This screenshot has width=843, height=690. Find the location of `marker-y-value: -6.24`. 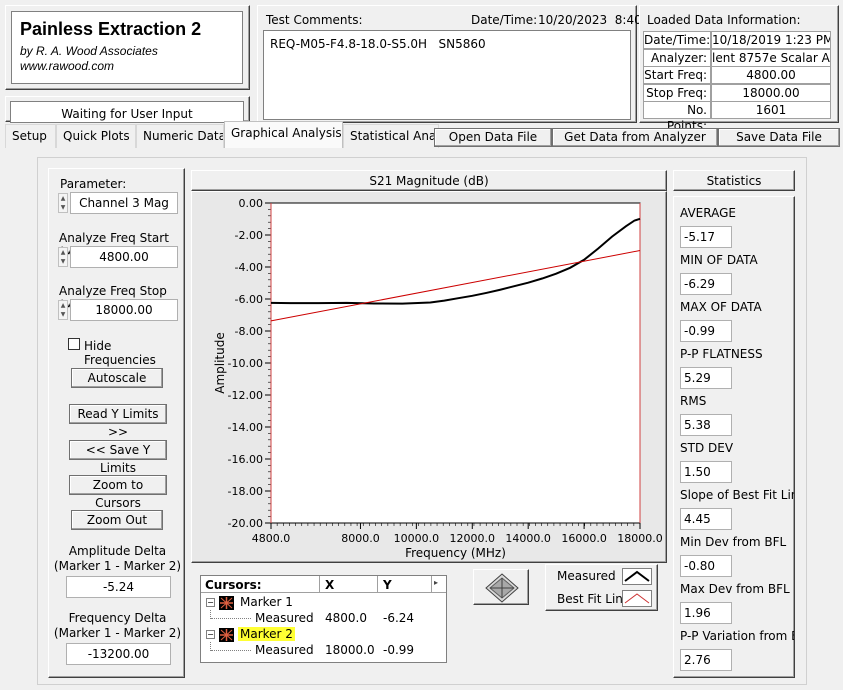

marker-y-value: -6.24 is located at coordinates (399, 618).